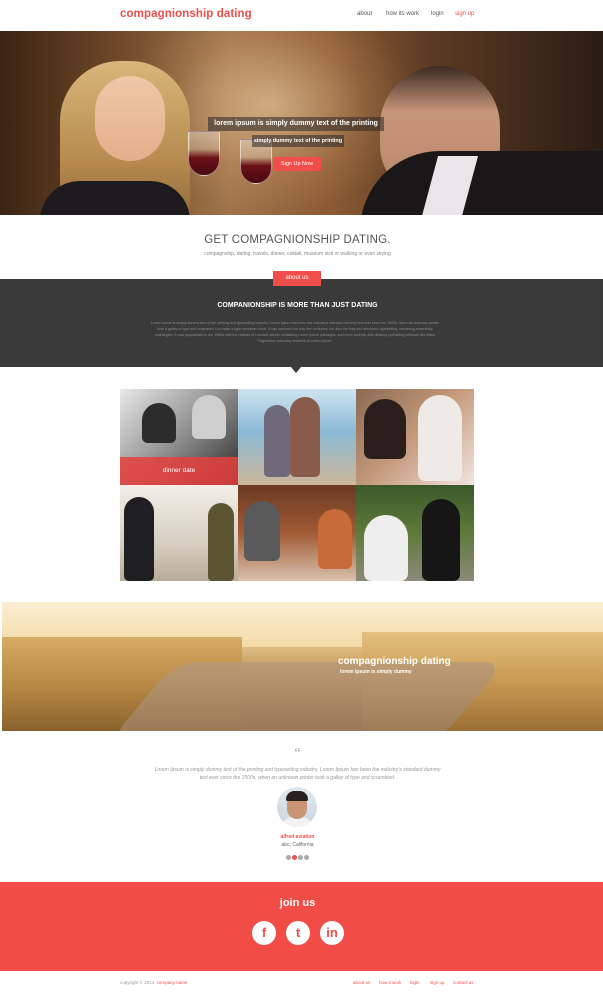  Describe the element at coordinates (172, 982) in the screenshot. I see `company-name-link: company name` at that location.